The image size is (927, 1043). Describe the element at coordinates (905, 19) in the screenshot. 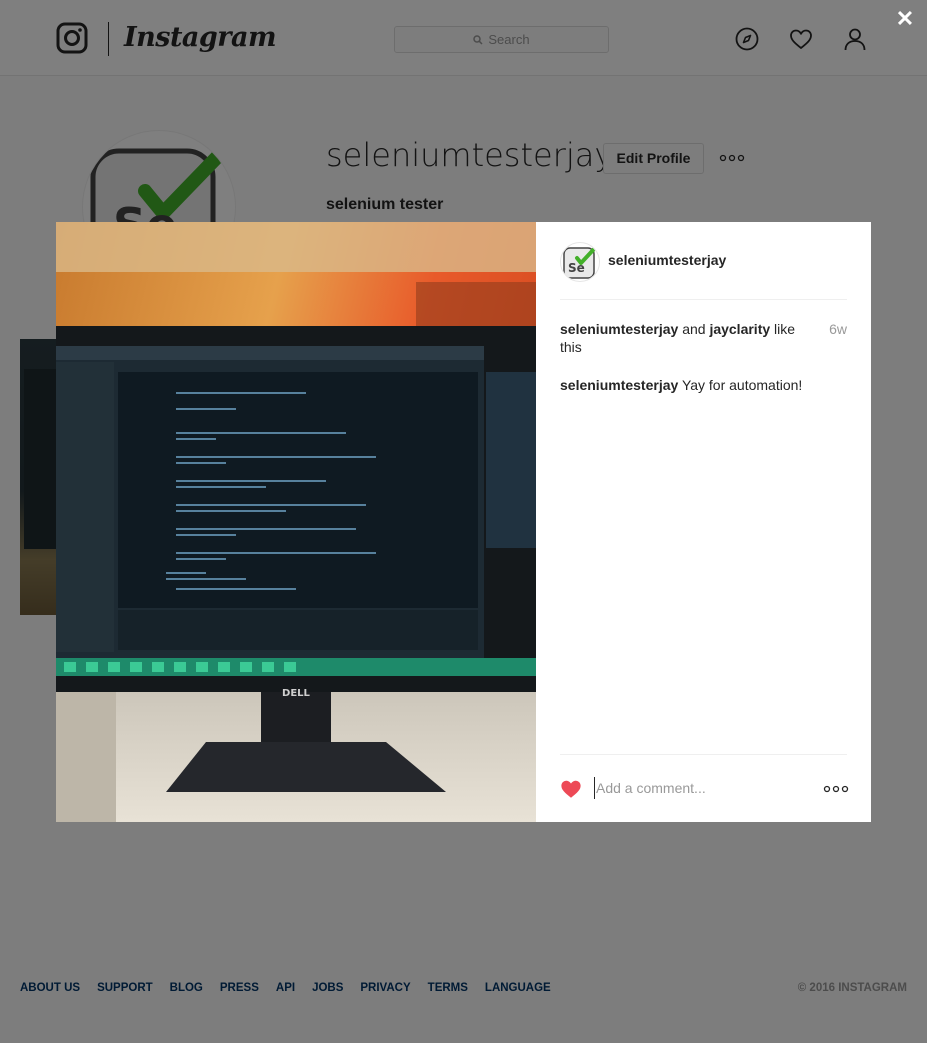

I see `close-modal-button: ✕` at that location.